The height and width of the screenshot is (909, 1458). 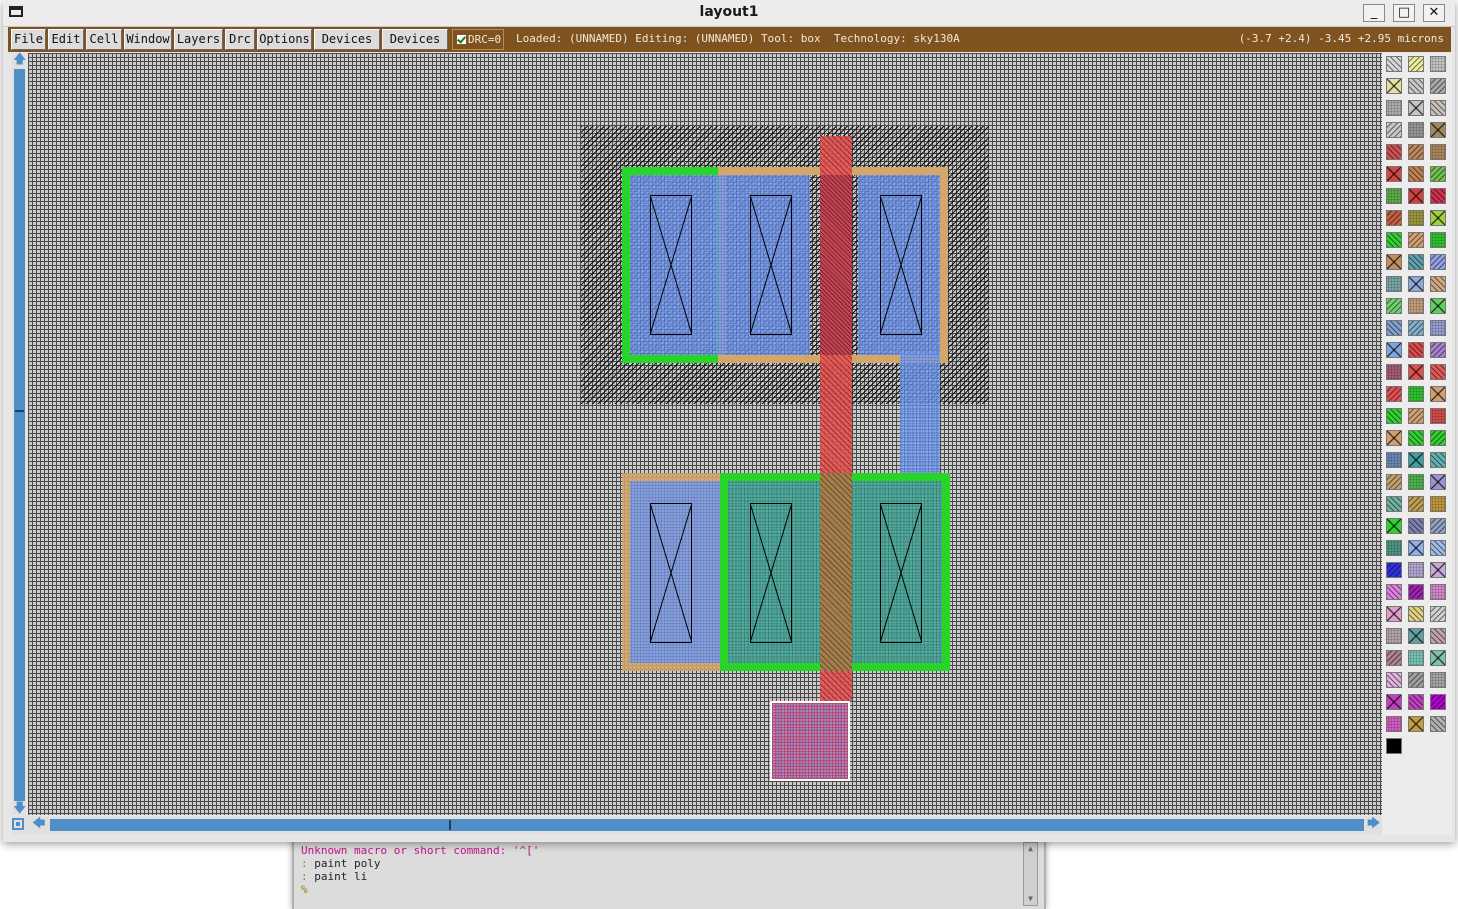 I want to click on scroll-down-icon: 🡇, so click(x=19, y=808).